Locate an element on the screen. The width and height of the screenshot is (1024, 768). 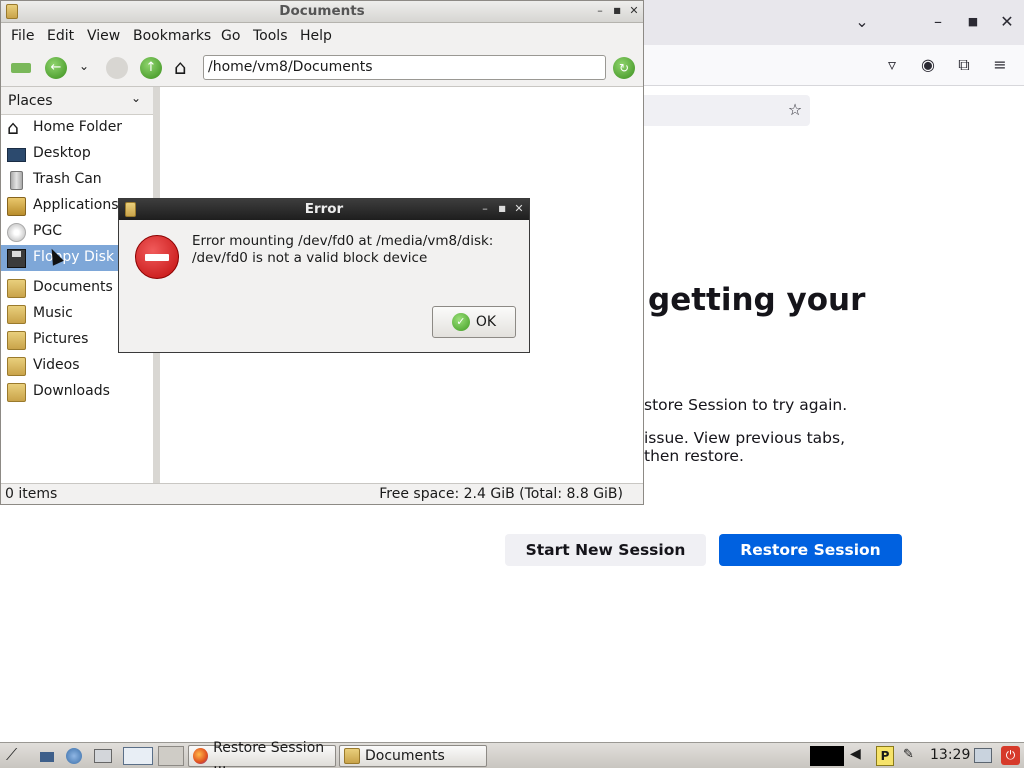
place-label: Trash Can is located at coordinates (67, 179).